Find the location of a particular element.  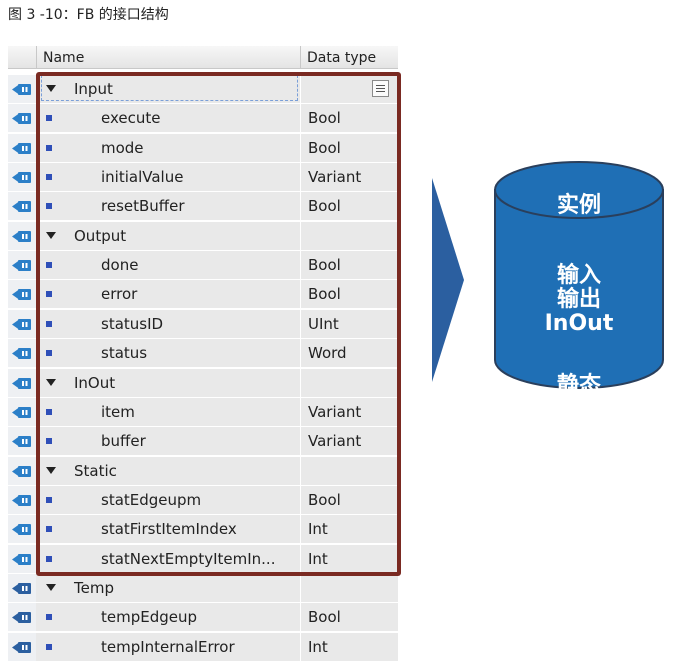

row-name: tempEdgeup is located at coordinates (149, 617).